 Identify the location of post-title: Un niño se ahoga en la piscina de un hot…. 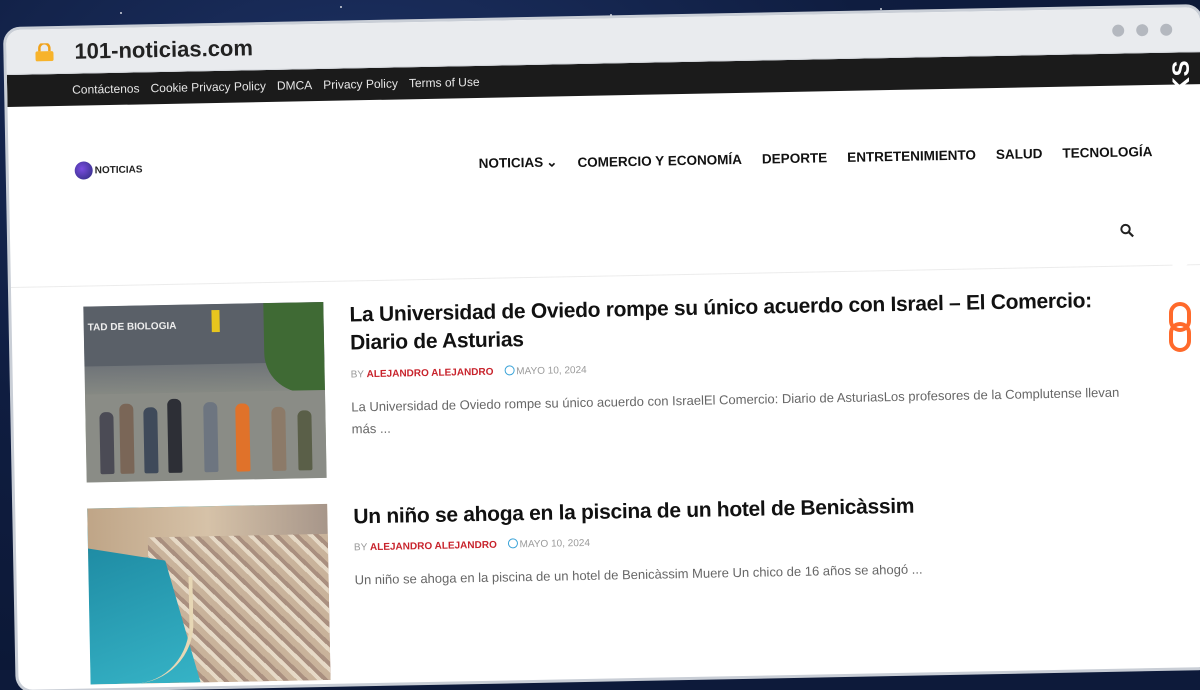
(751, 510).